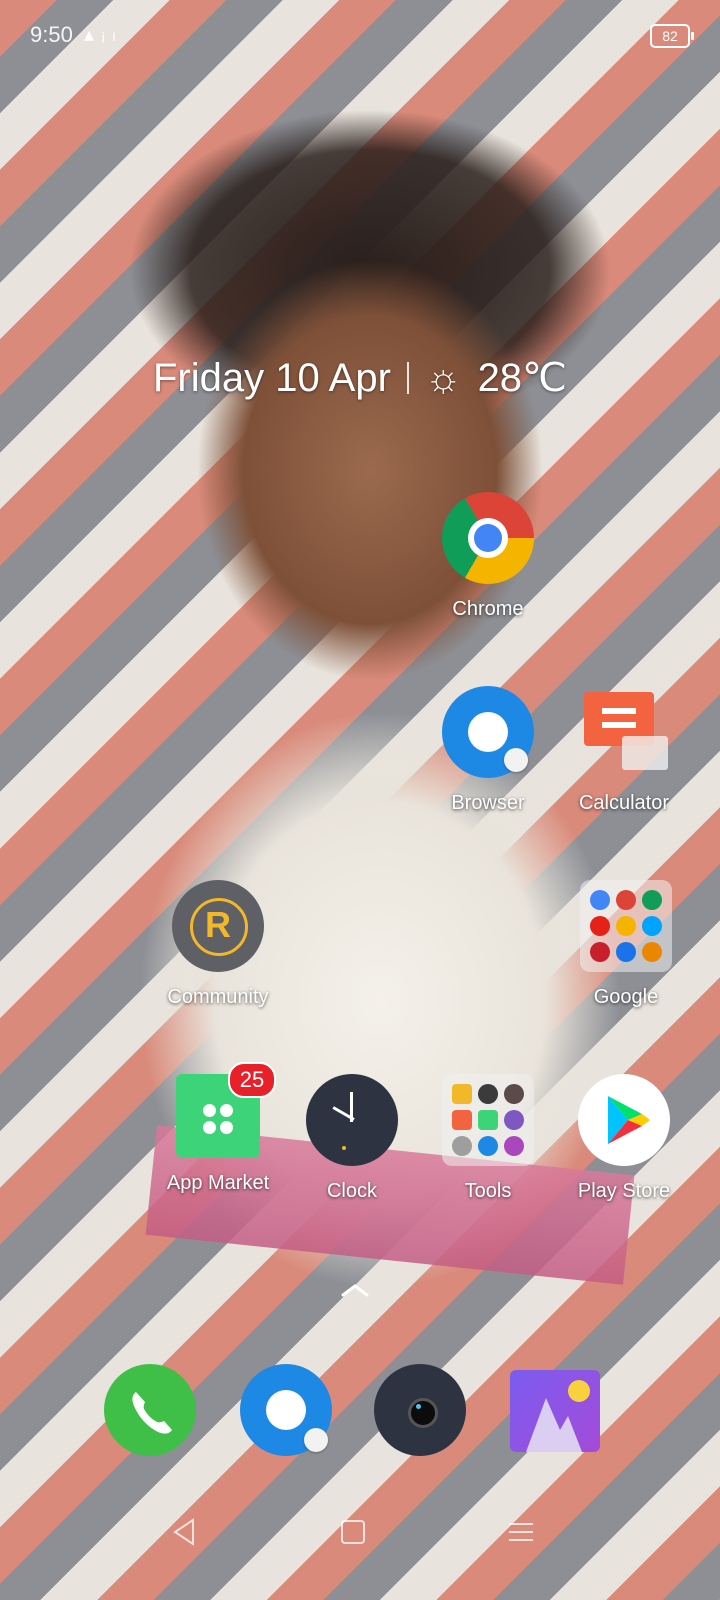 This screenshot has height=1600, width=720. Describe the element at coordinates (100, 35) in the screenshot. I see `signal-icon: ▴ ᵢ ₗ` at that location.